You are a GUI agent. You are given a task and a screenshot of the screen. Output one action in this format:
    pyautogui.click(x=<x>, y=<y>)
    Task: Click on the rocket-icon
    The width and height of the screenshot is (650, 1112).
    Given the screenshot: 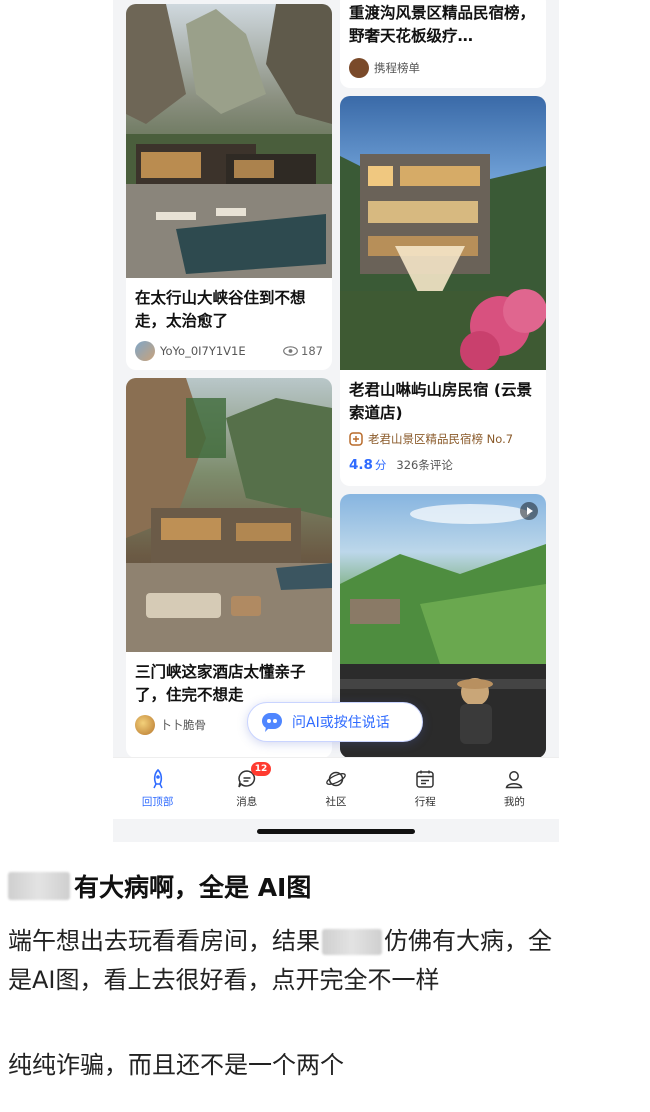 What is the action you would take?
    pyautogui.click(x=157, y=778)
    